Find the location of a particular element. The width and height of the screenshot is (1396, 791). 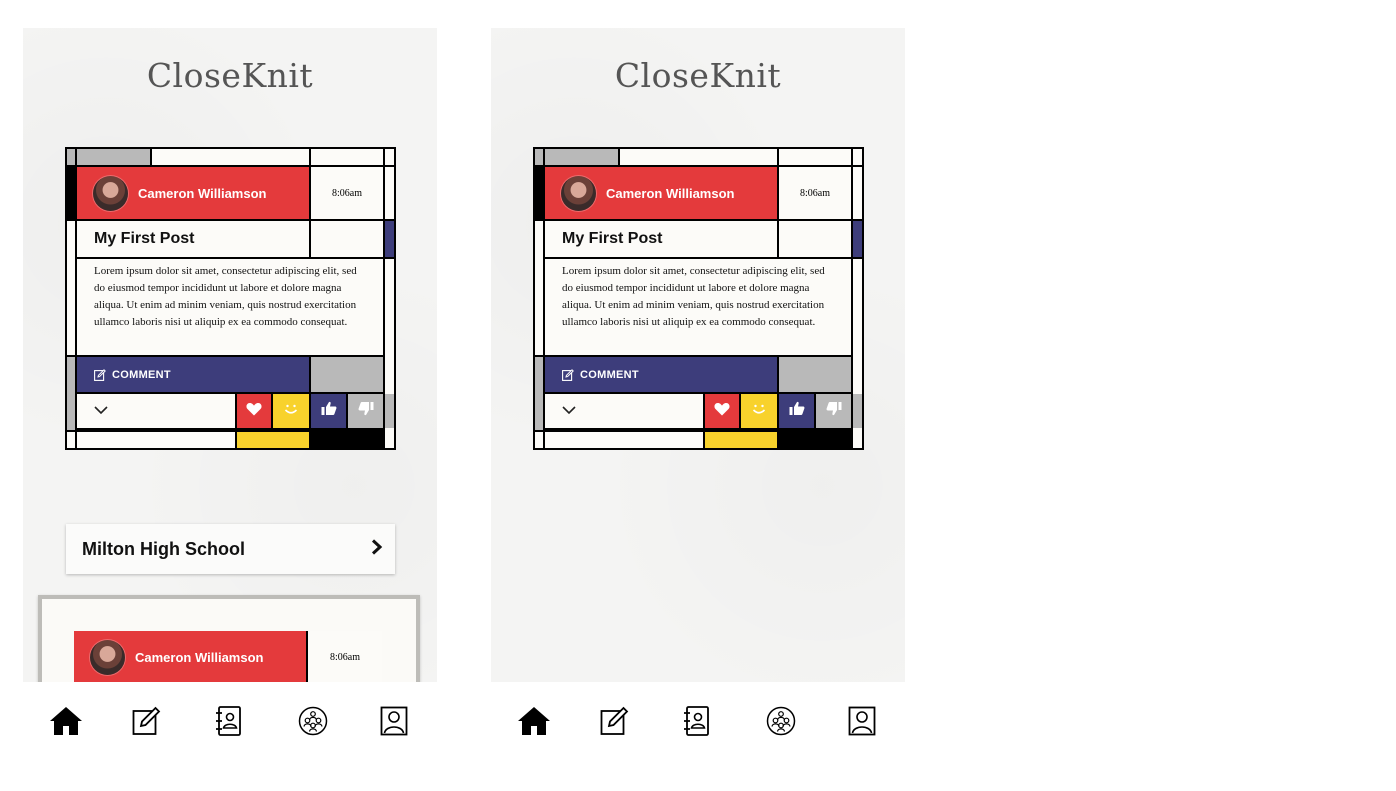

group-row: Milton High School is located at coordinates (230, 549).